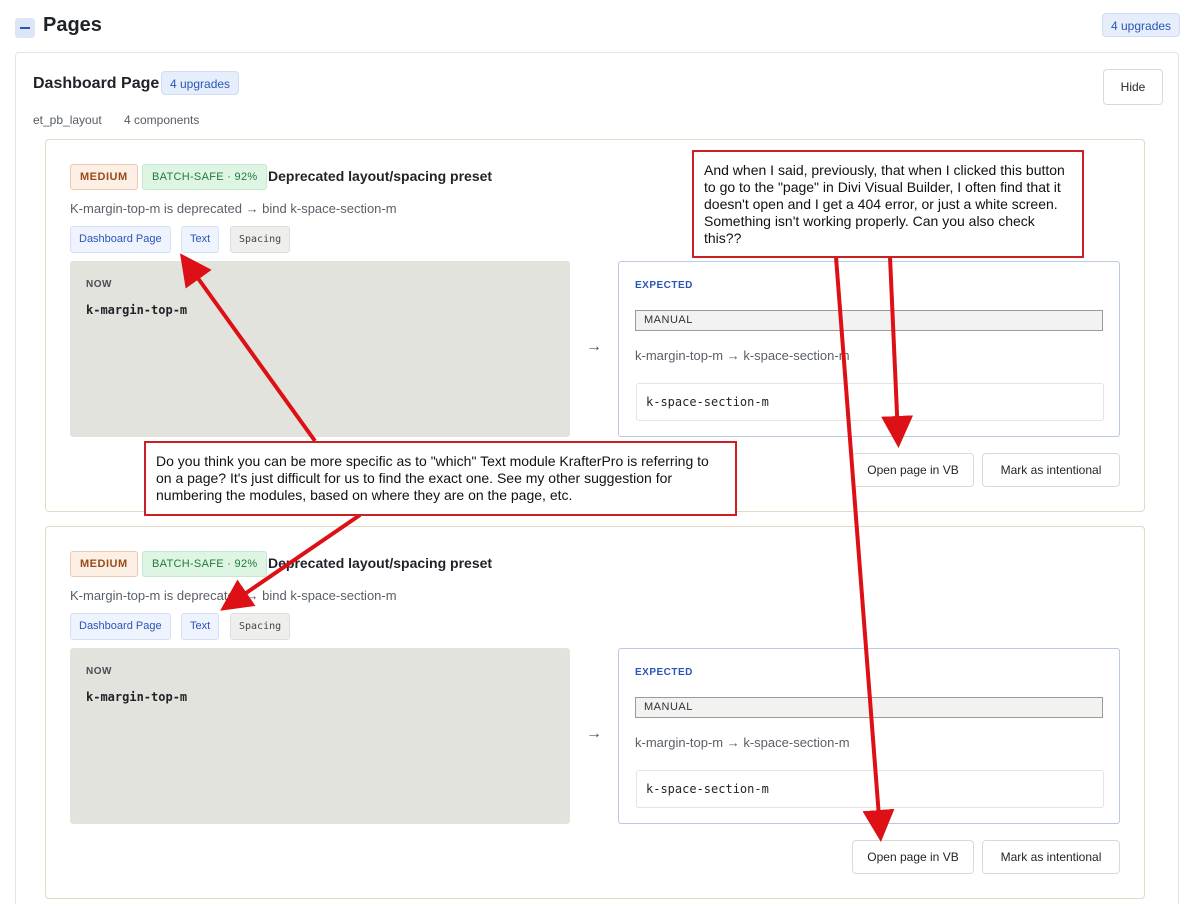 The width and height of the screenshot is (1193, 904). What do you see at coordinates (1133, 87) in the screenshot?
I see `hide-button: Hide` at bounding box center [1133, 87].